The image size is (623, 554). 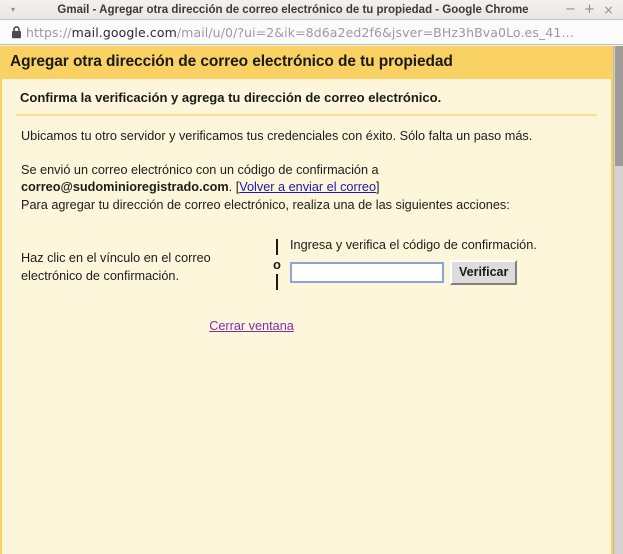 What do you see at coordinates (125, 187) in the screenshot?
I see `email-address: correo@sudominioregistrado.com` at bounding box center [125, 187].